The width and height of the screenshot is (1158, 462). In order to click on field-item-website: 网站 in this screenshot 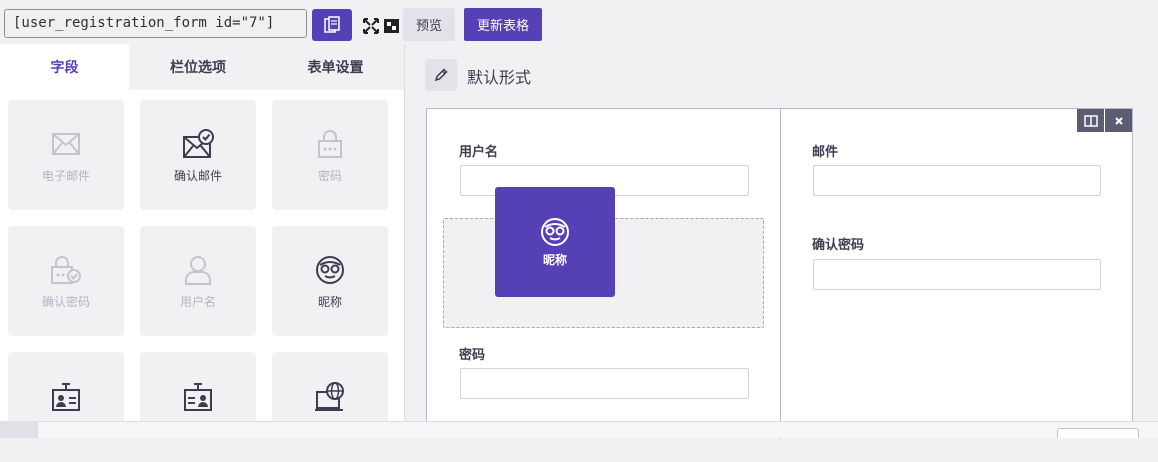, I will do `click(330, 407)`.